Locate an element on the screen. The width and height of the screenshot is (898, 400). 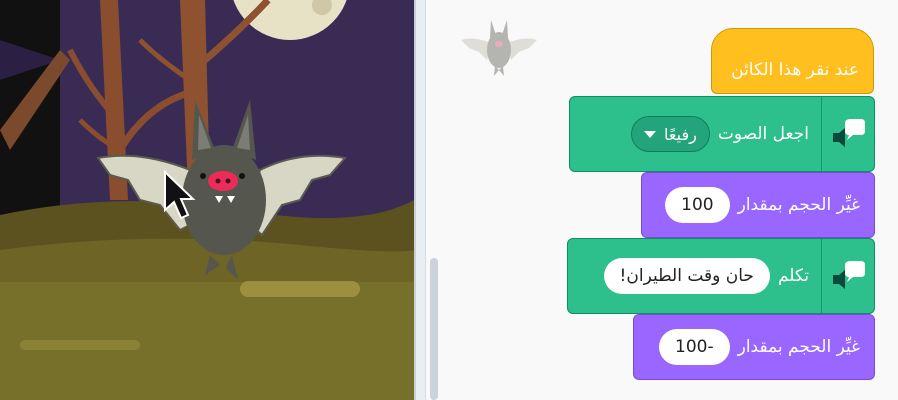
size-value-input: -100 is located at coordinates (694, 347).